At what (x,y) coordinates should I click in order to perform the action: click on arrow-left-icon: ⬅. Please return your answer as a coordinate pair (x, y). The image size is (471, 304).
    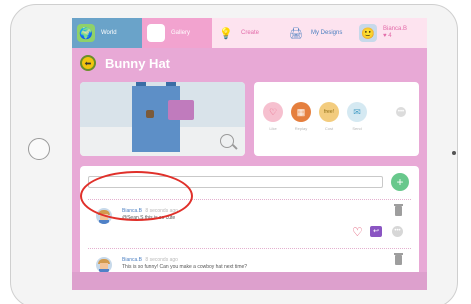
    Looking at the image, I should click on (88, 63).